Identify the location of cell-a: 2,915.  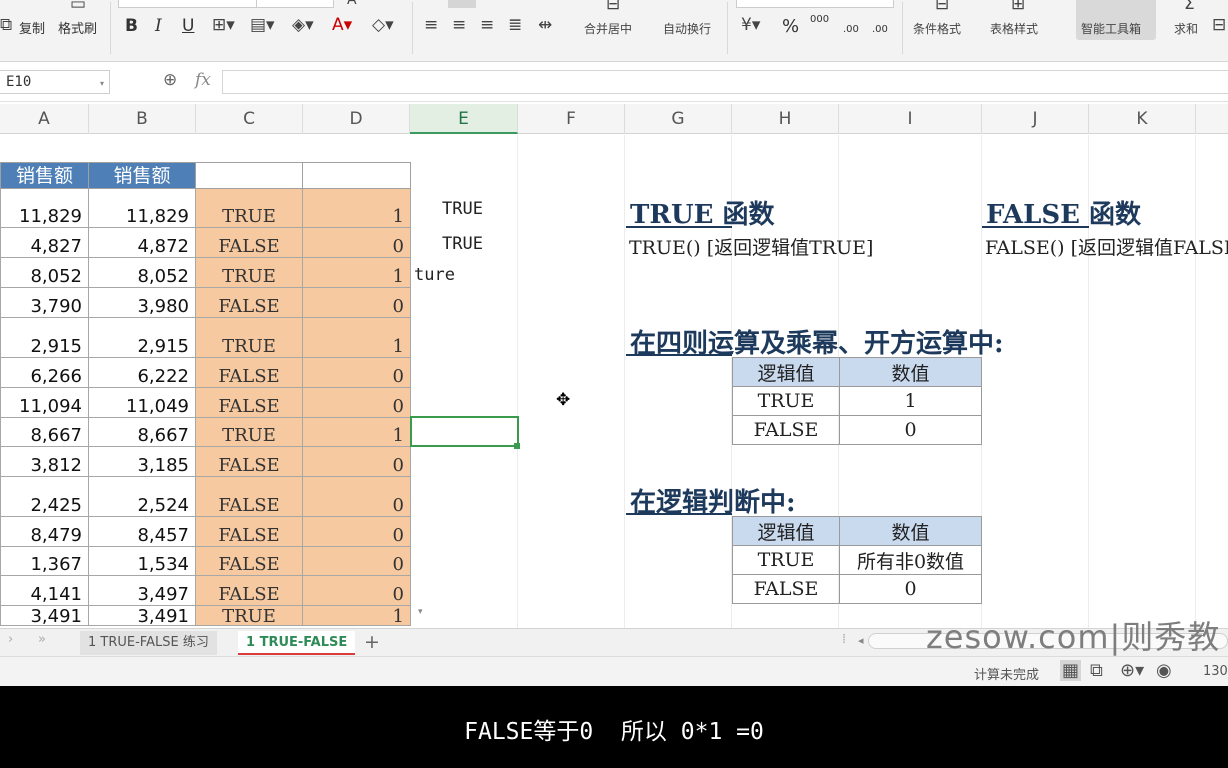
(44, 338).